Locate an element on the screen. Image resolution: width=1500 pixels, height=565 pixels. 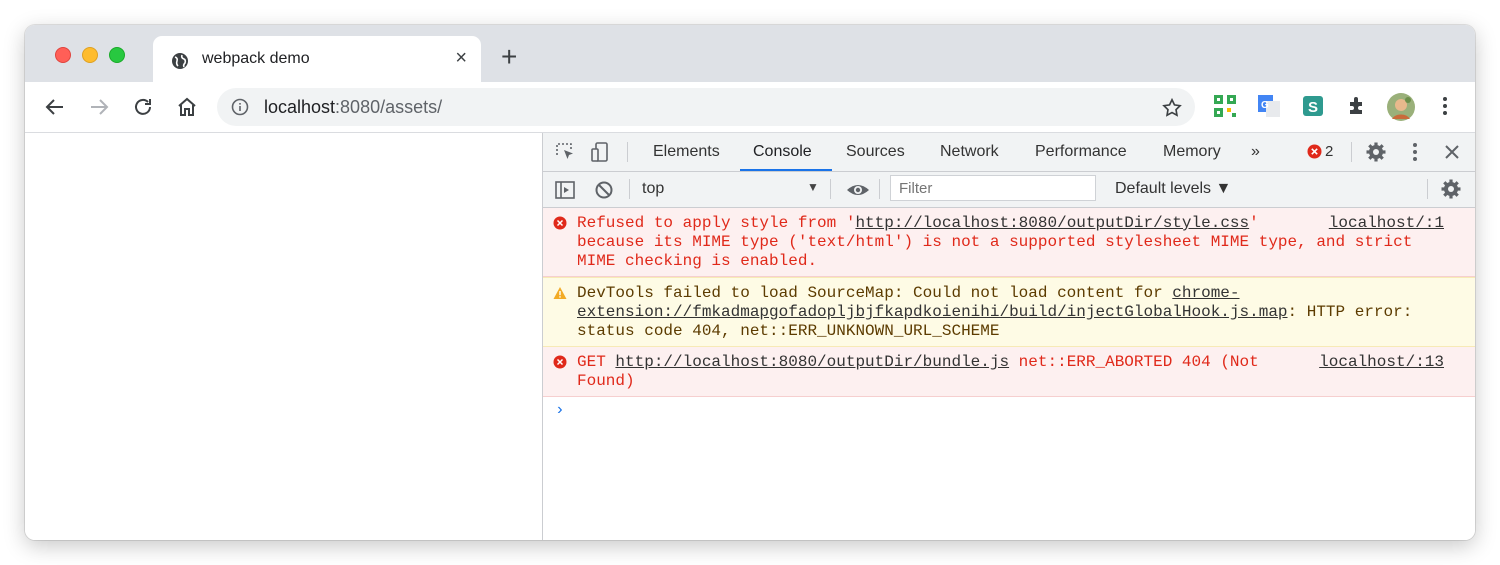
browser-toolbar: localhost:8080/assets/ G S is located at coordinates (750, 107).